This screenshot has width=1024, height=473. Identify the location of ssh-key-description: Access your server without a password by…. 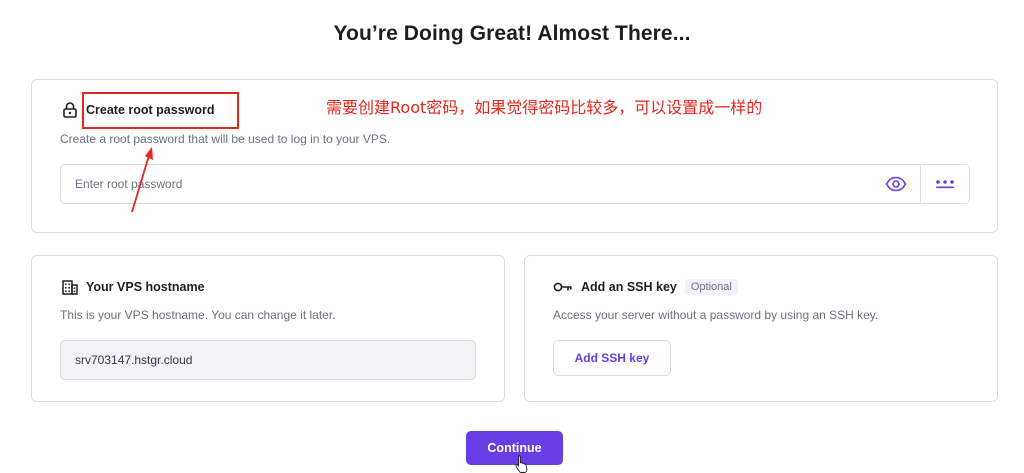
(716, 315).